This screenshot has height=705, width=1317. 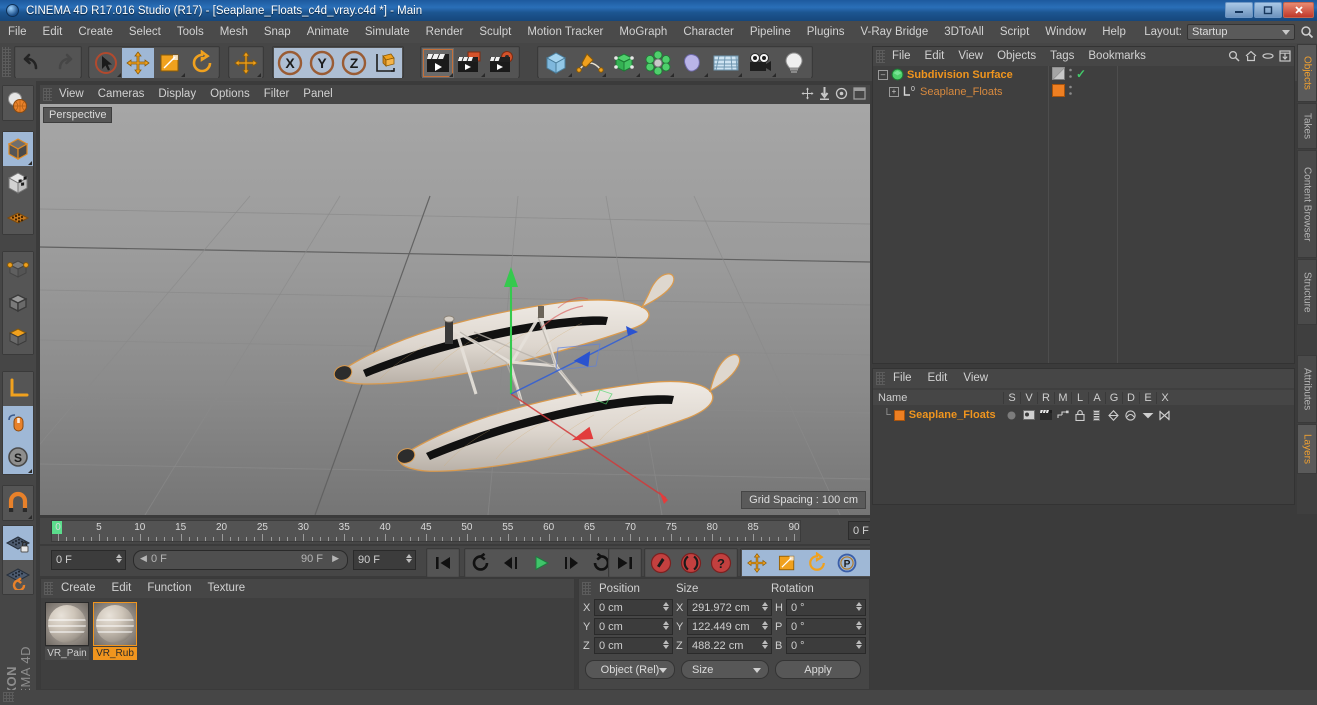 I want to click on layout-dropdown: Startup, so click(x=1241, y=32).